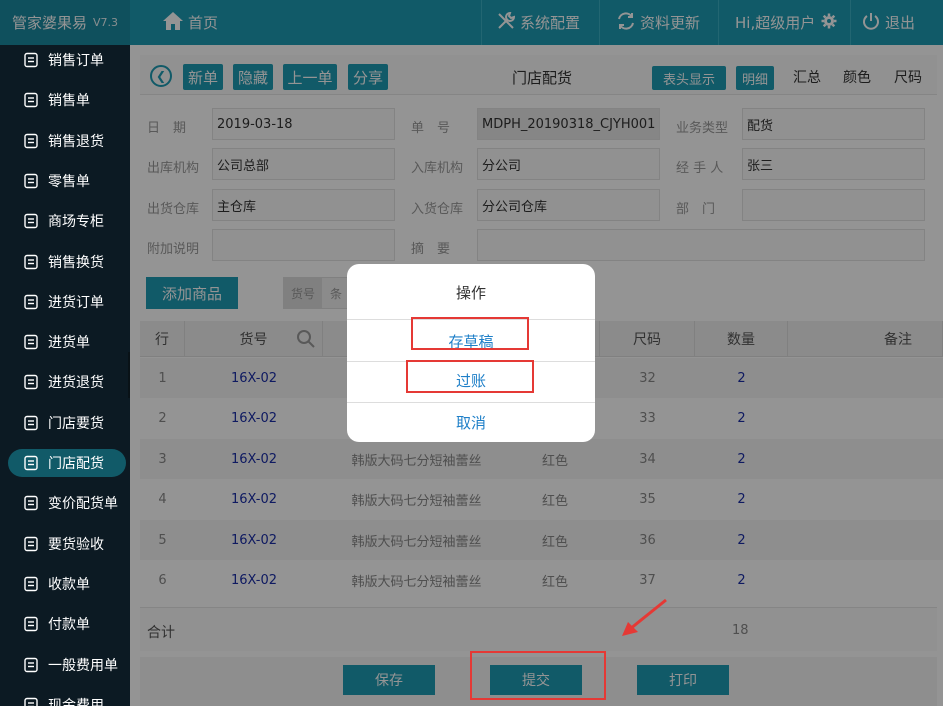 The image size is (943, 706). What do you see at coordinates (471, 422) in the screenshot?
I see `cancel-option: 取消` at bounding box center [471, 422].